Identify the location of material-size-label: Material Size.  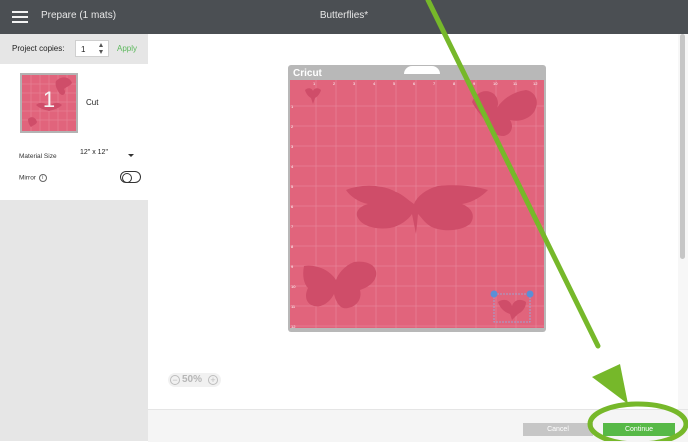
(38, 156).